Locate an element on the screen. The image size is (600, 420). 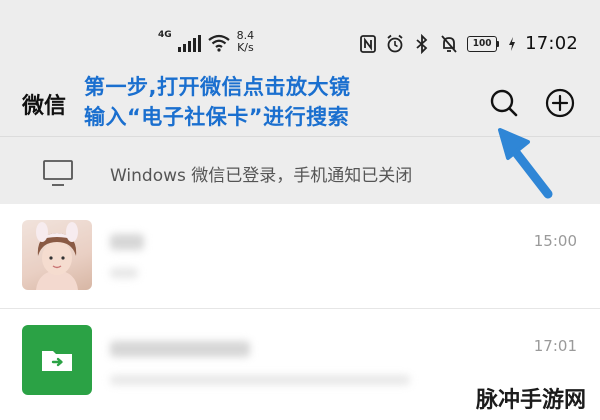
watermark: 脉冲手游网 is located at coordinates (530, 398).